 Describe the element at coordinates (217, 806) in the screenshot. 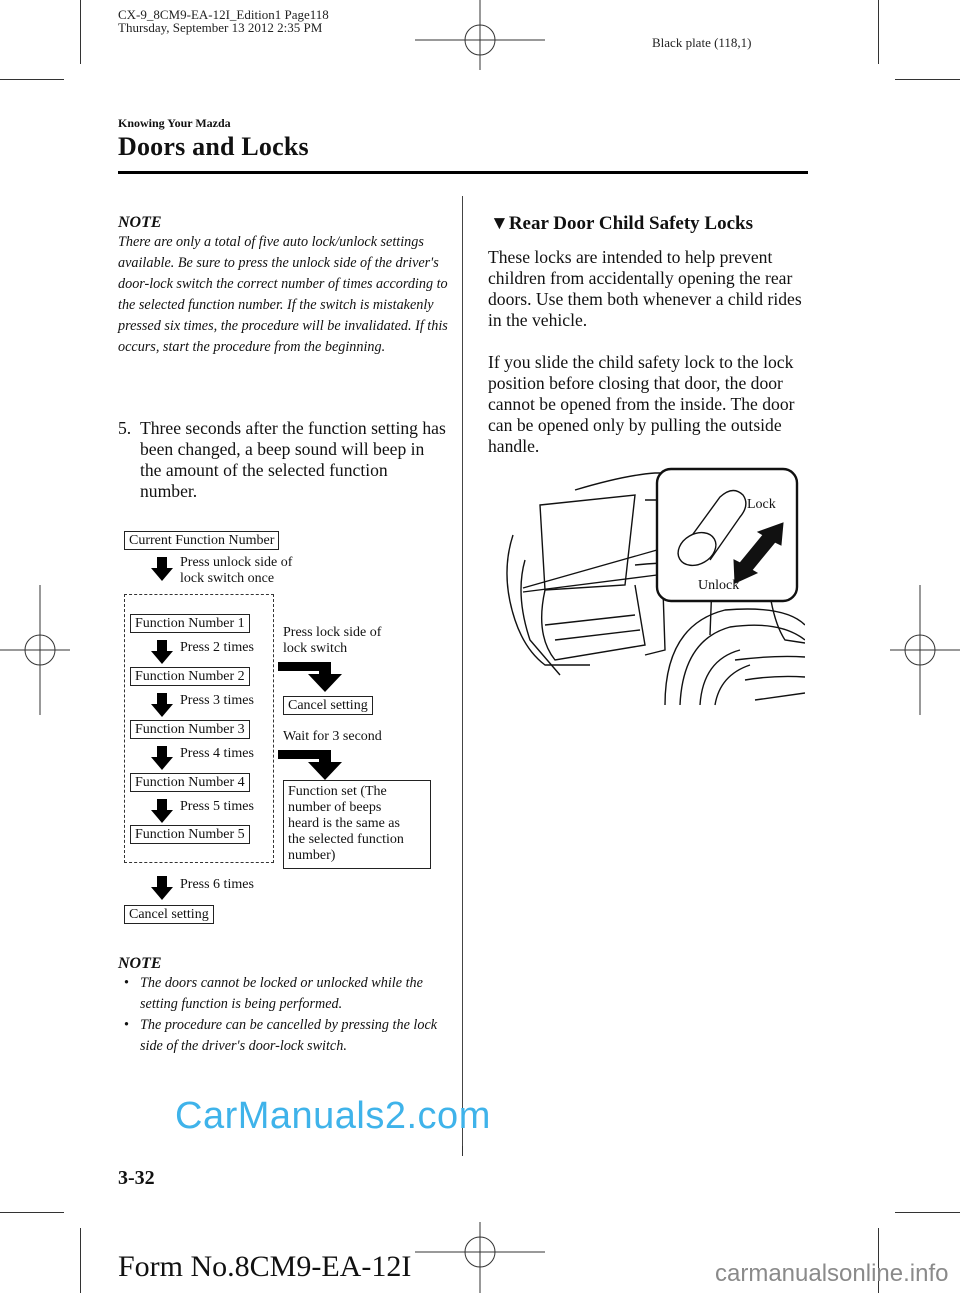

I see `arrow-label: Press 5 times` at that location.